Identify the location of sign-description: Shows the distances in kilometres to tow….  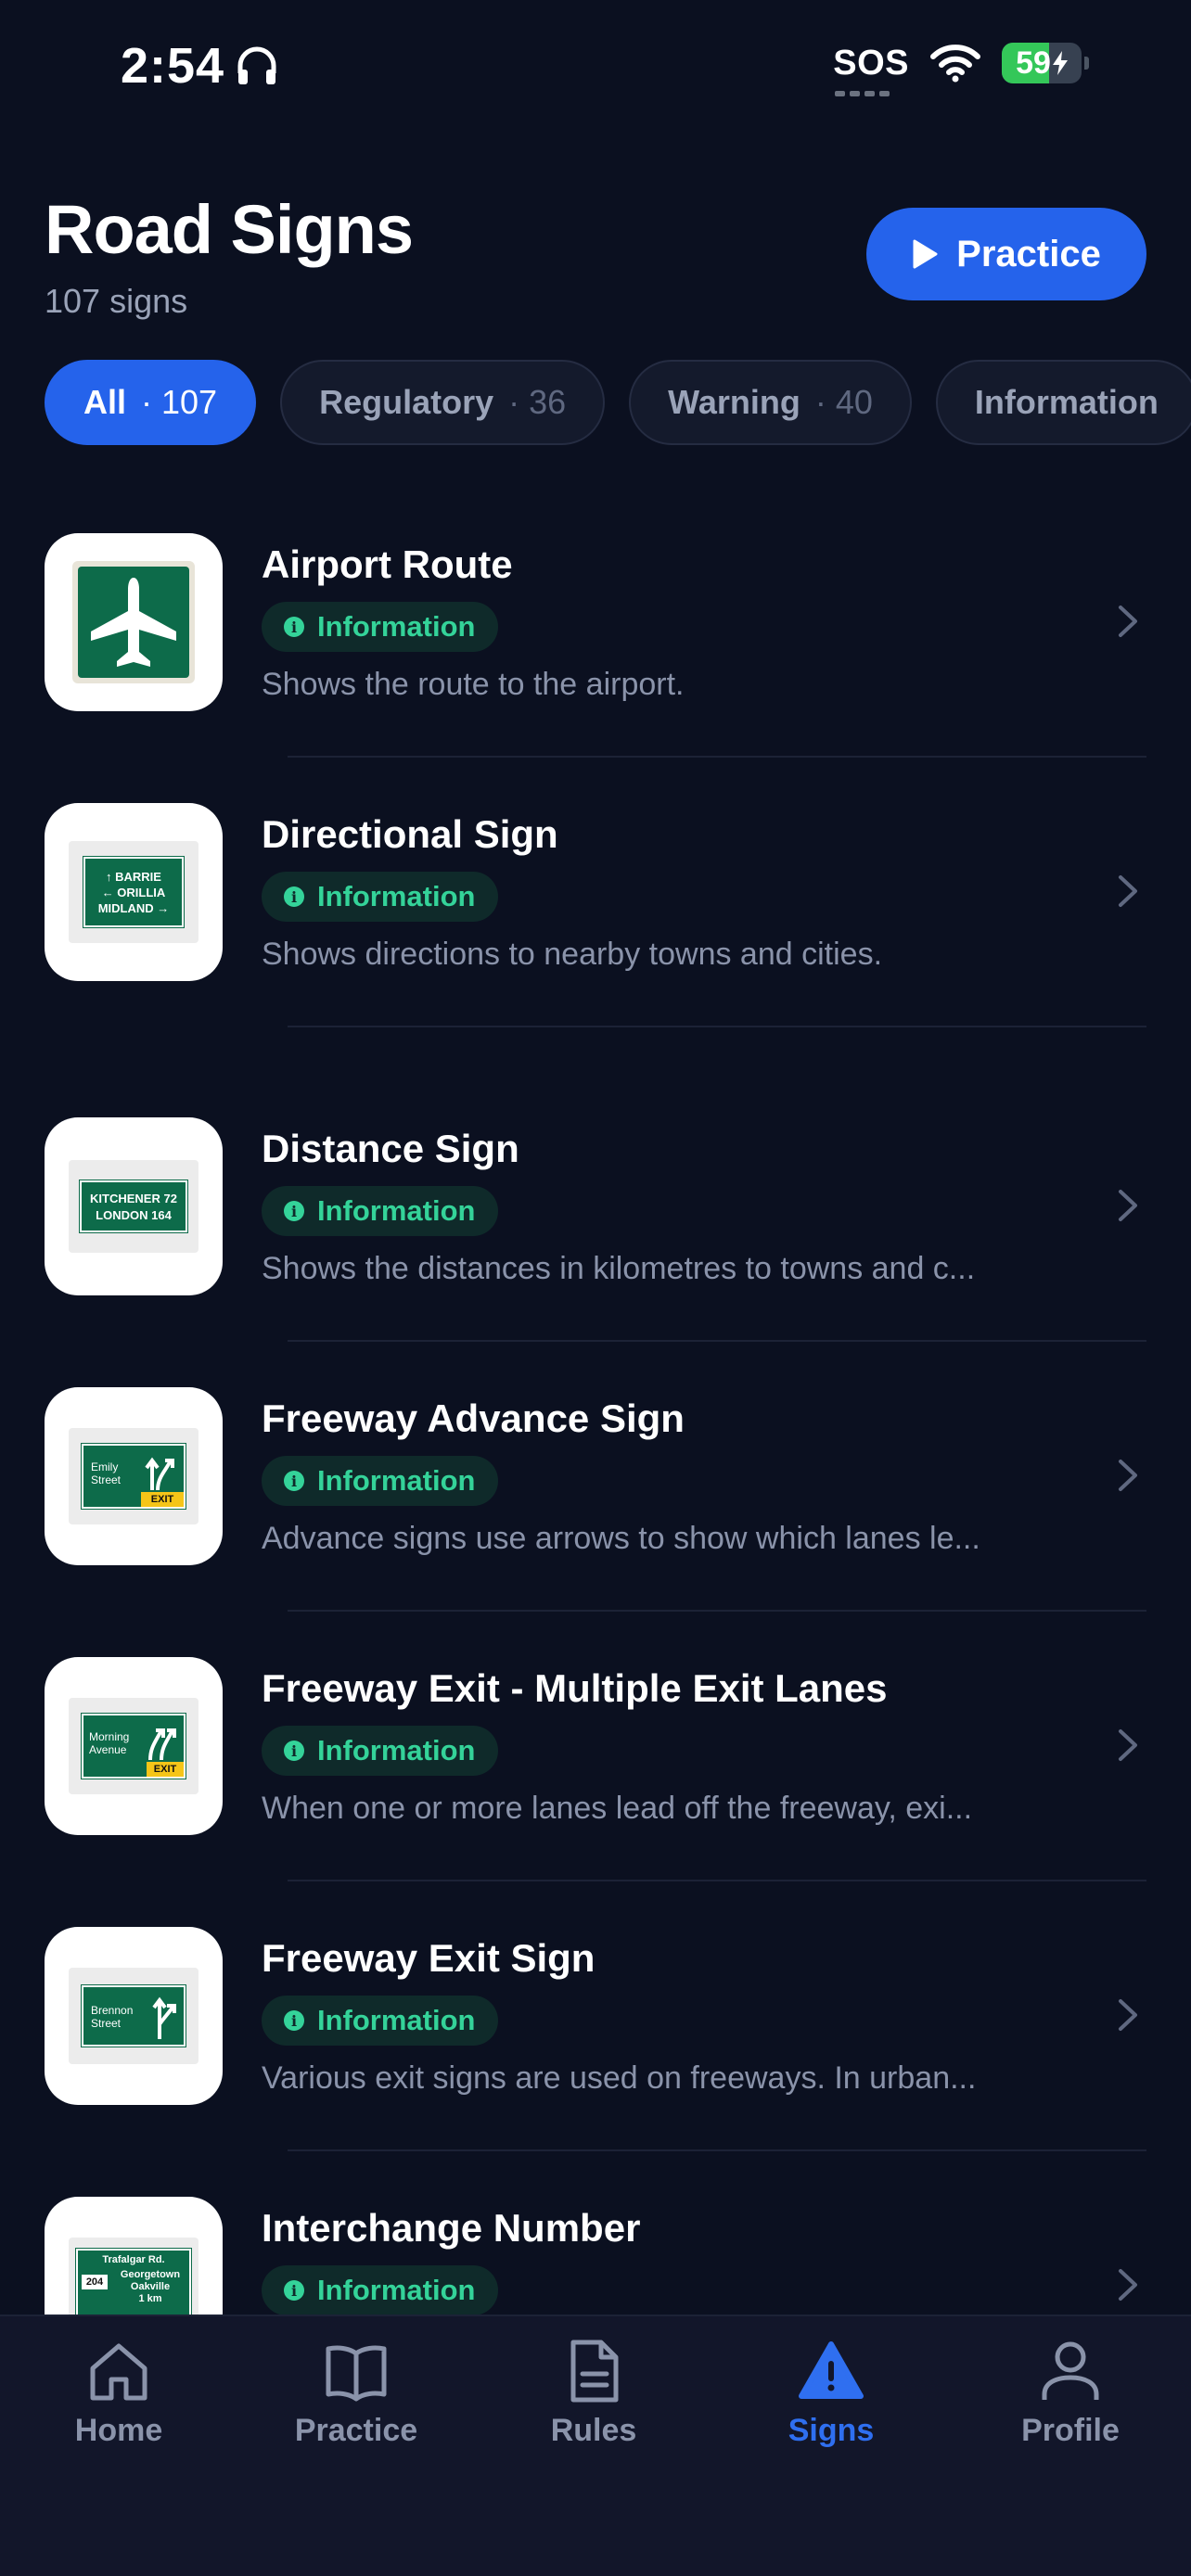
(619, 1269).